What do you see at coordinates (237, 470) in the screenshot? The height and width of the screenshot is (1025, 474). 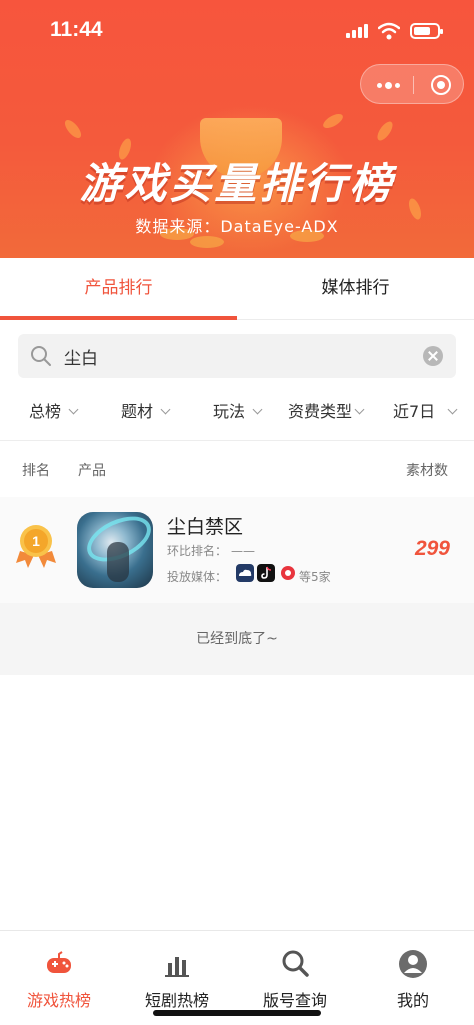 I see `table-header: 排名 产品 素材数` at bounding box center [237, 470].